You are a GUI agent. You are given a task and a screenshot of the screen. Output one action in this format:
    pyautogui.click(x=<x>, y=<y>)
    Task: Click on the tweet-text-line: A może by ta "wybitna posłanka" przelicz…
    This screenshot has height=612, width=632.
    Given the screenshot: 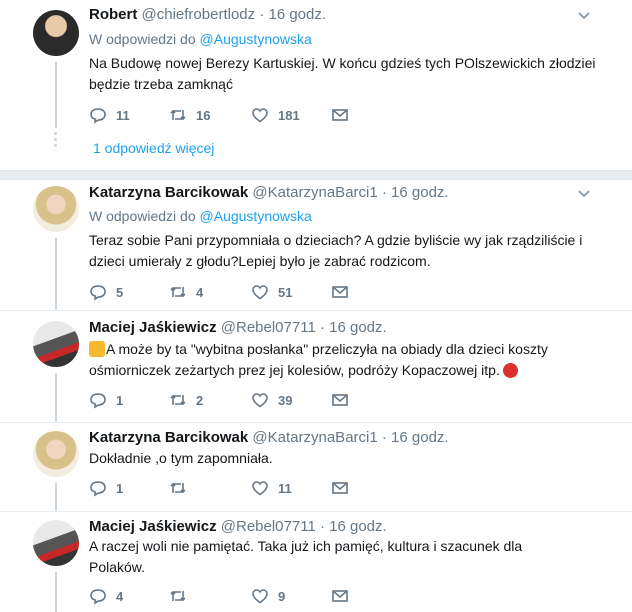 What is the action you would take?
    pyautogui.click(x=344, y=349)
    